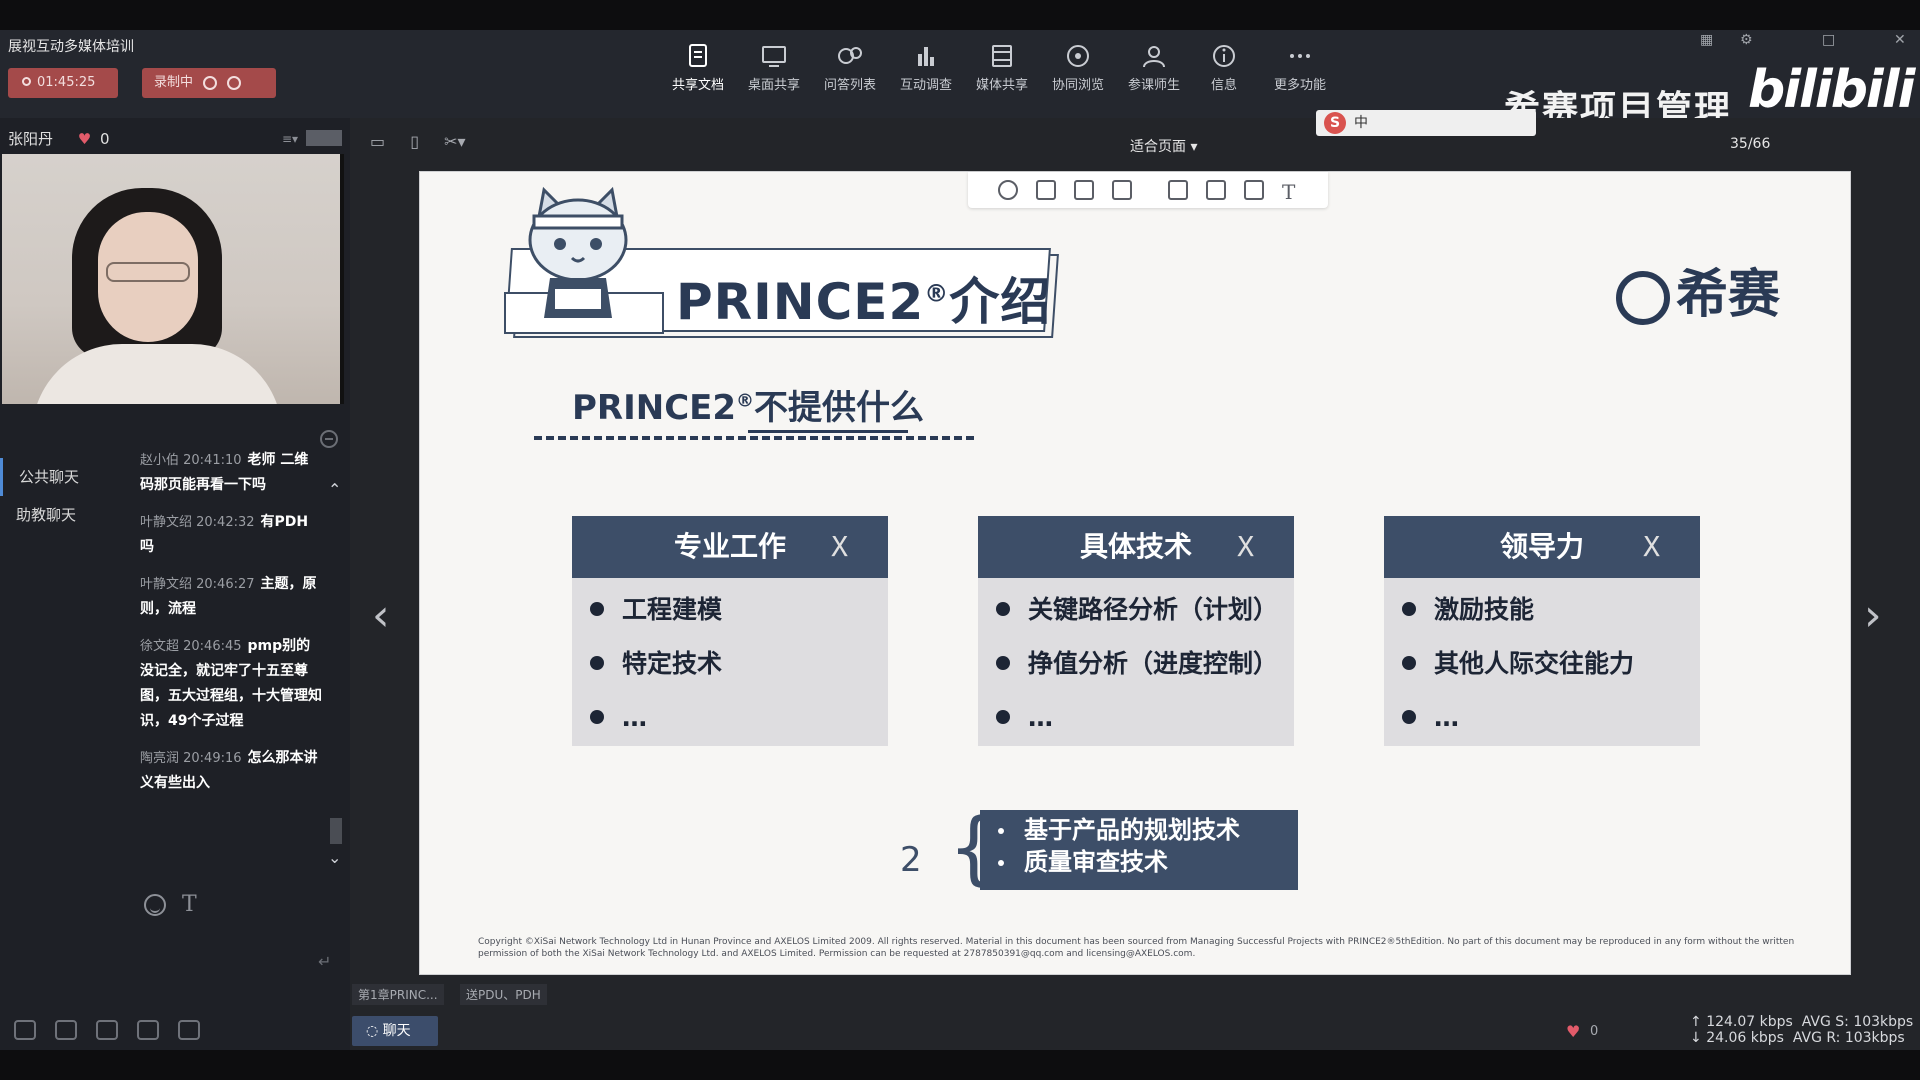 The height and width of the screenshot is (1080, 1920). Describe the element at coordinates (334, 857) in the screenshot. I see `scroll-down-icon: ⌄` at that location.